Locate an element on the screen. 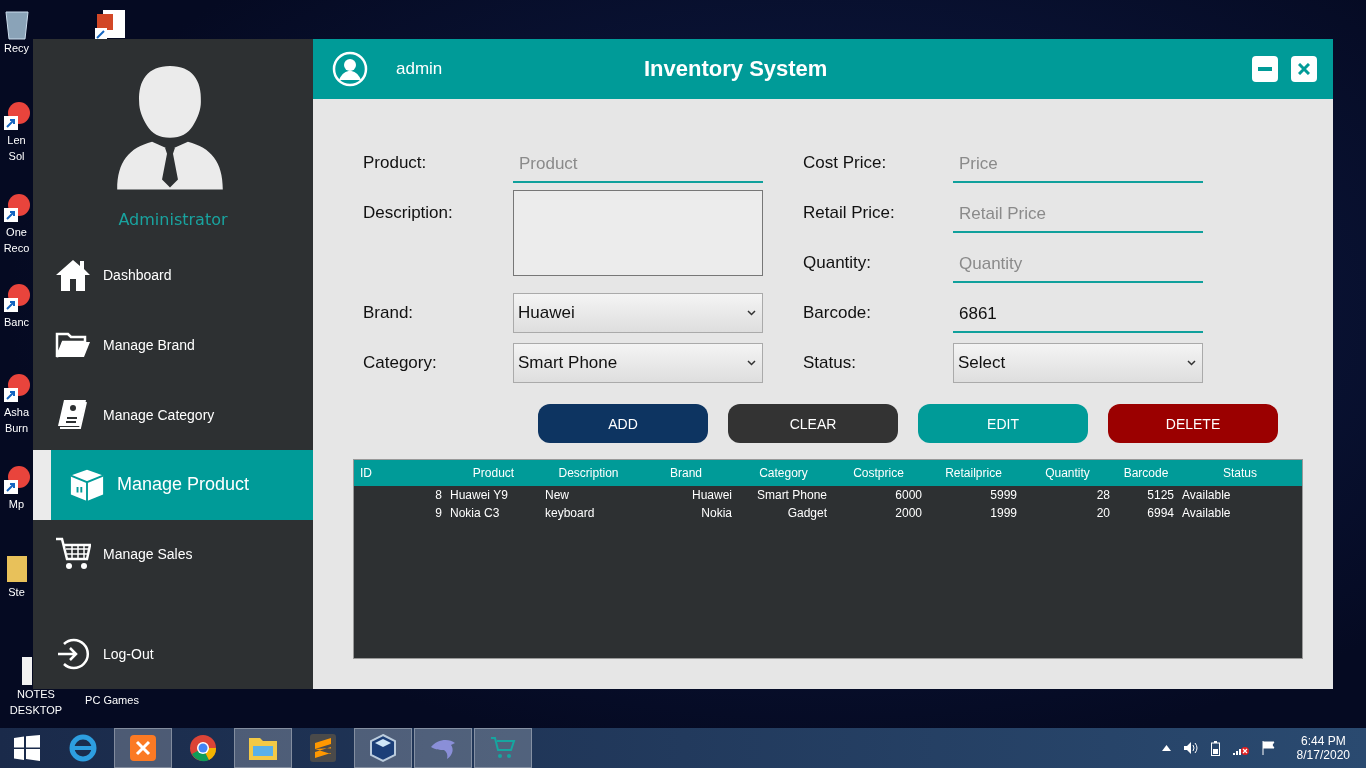 The height and width of the screenshot is (768, 1366). flag-icon is located at coordinates (1268, 748).